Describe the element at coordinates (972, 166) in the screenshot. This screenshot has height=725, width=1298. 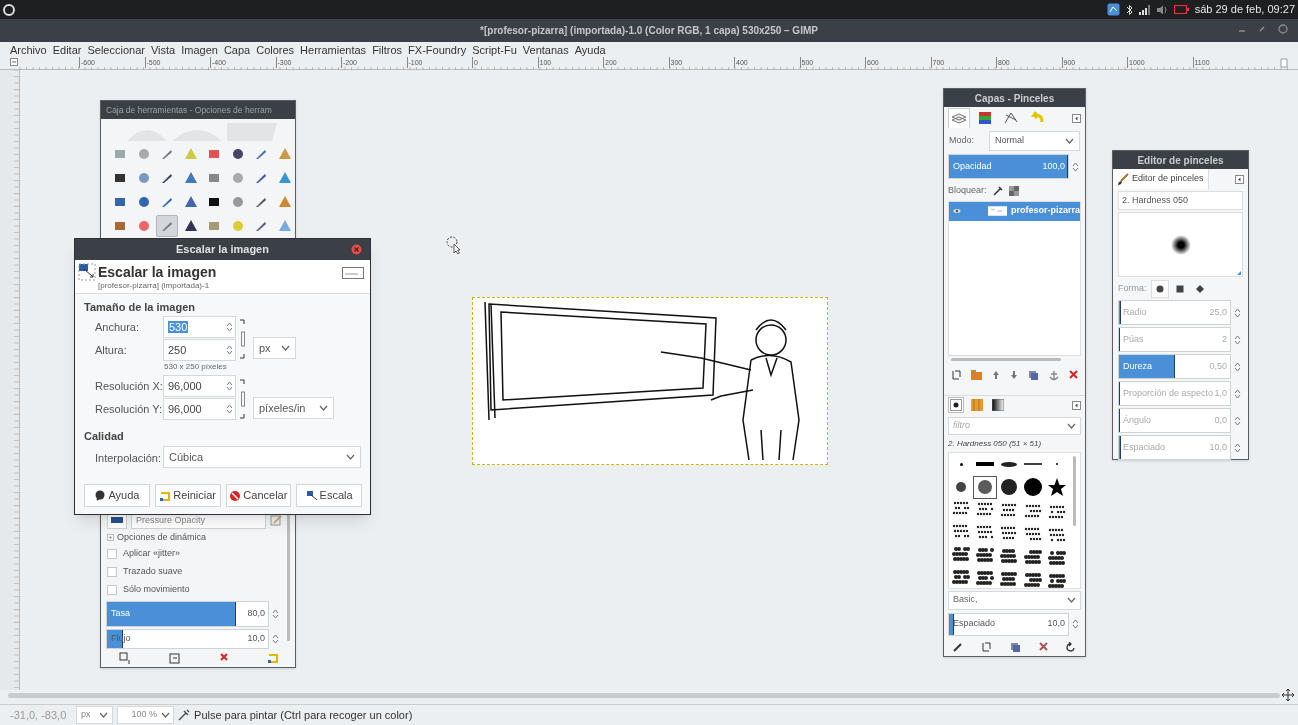
I see `slider-label: Opacidad` at that location.